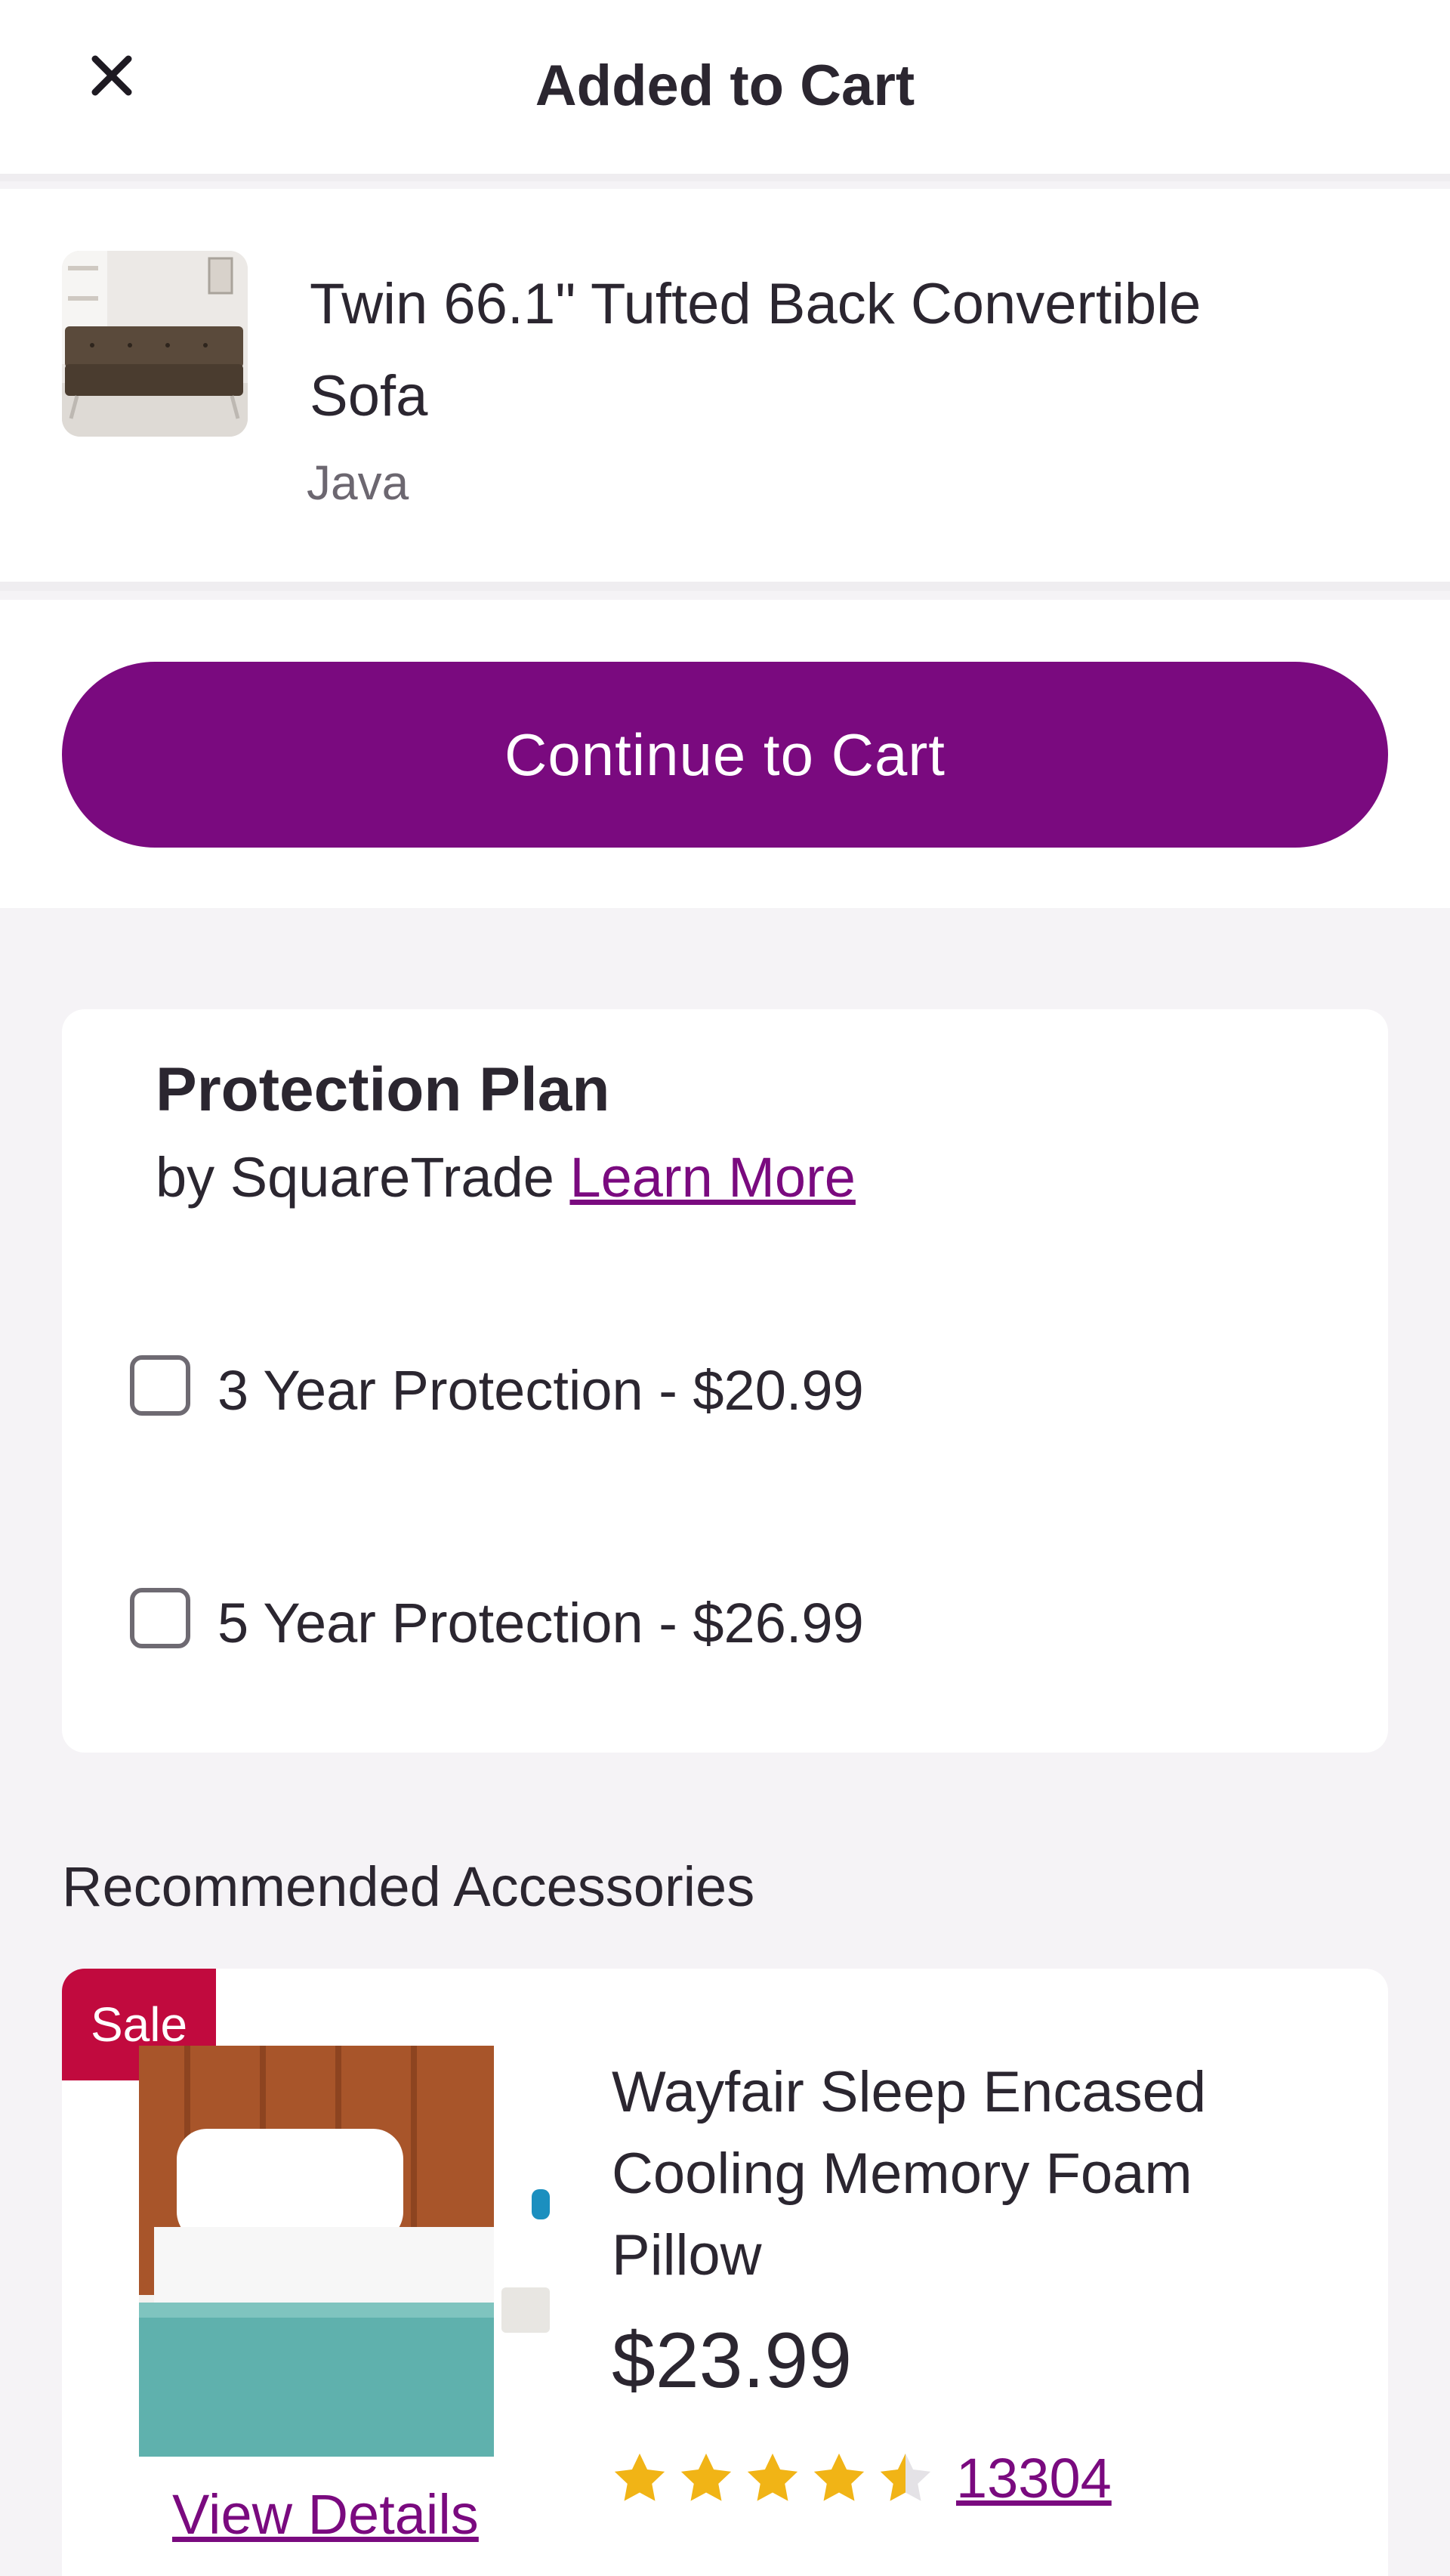  What do you see at coordinates (408, 1886) in the screenshot?
I see `recommended-title: Recommended Accessories` at bounding box center [408, 1886].